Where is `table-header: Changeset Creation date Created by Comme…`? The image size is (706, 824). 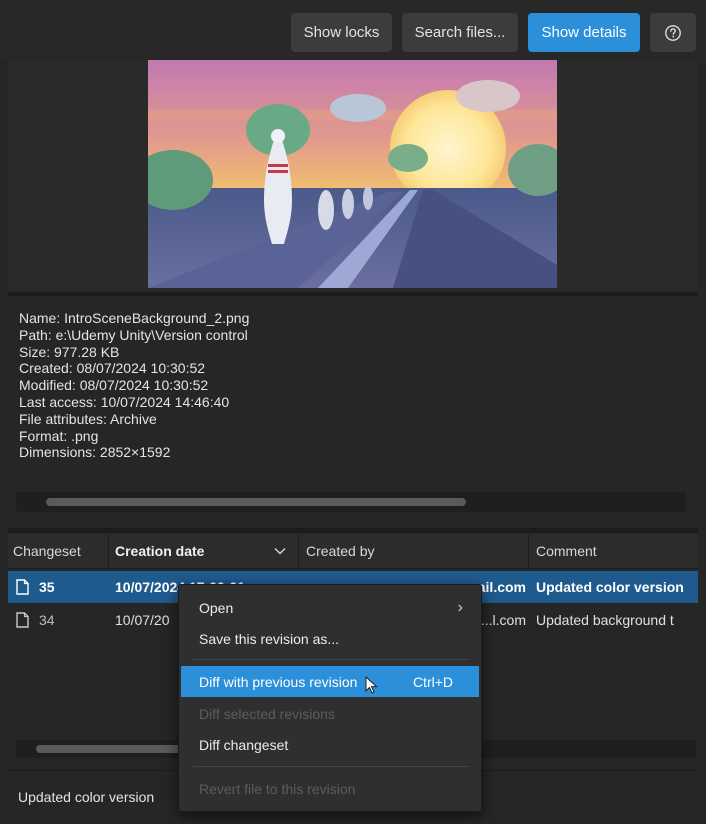 table-header: Changeset Creation date Created by Comme… is located at coordinates (353, 551).